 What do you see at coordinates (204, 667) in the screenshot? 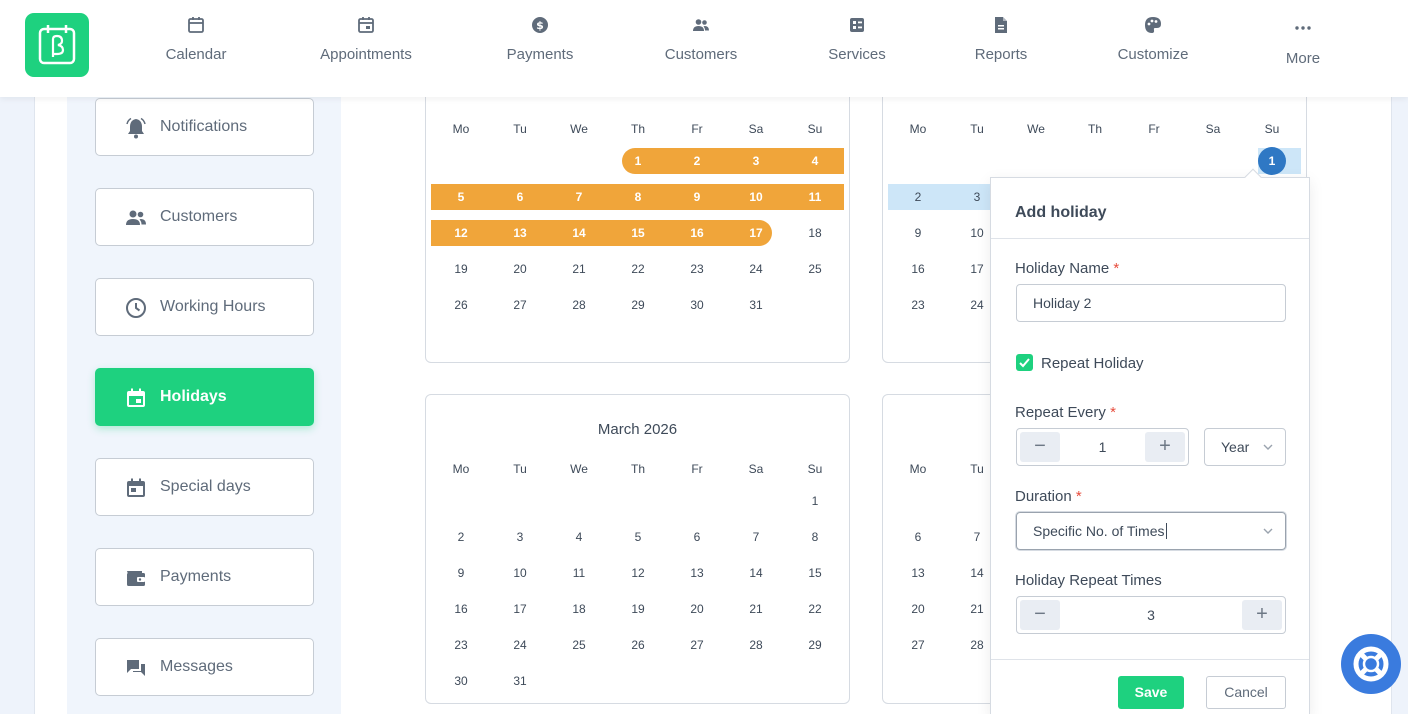
I see `sidebar-item-messages: Messages` at bounding box center [204, 667].